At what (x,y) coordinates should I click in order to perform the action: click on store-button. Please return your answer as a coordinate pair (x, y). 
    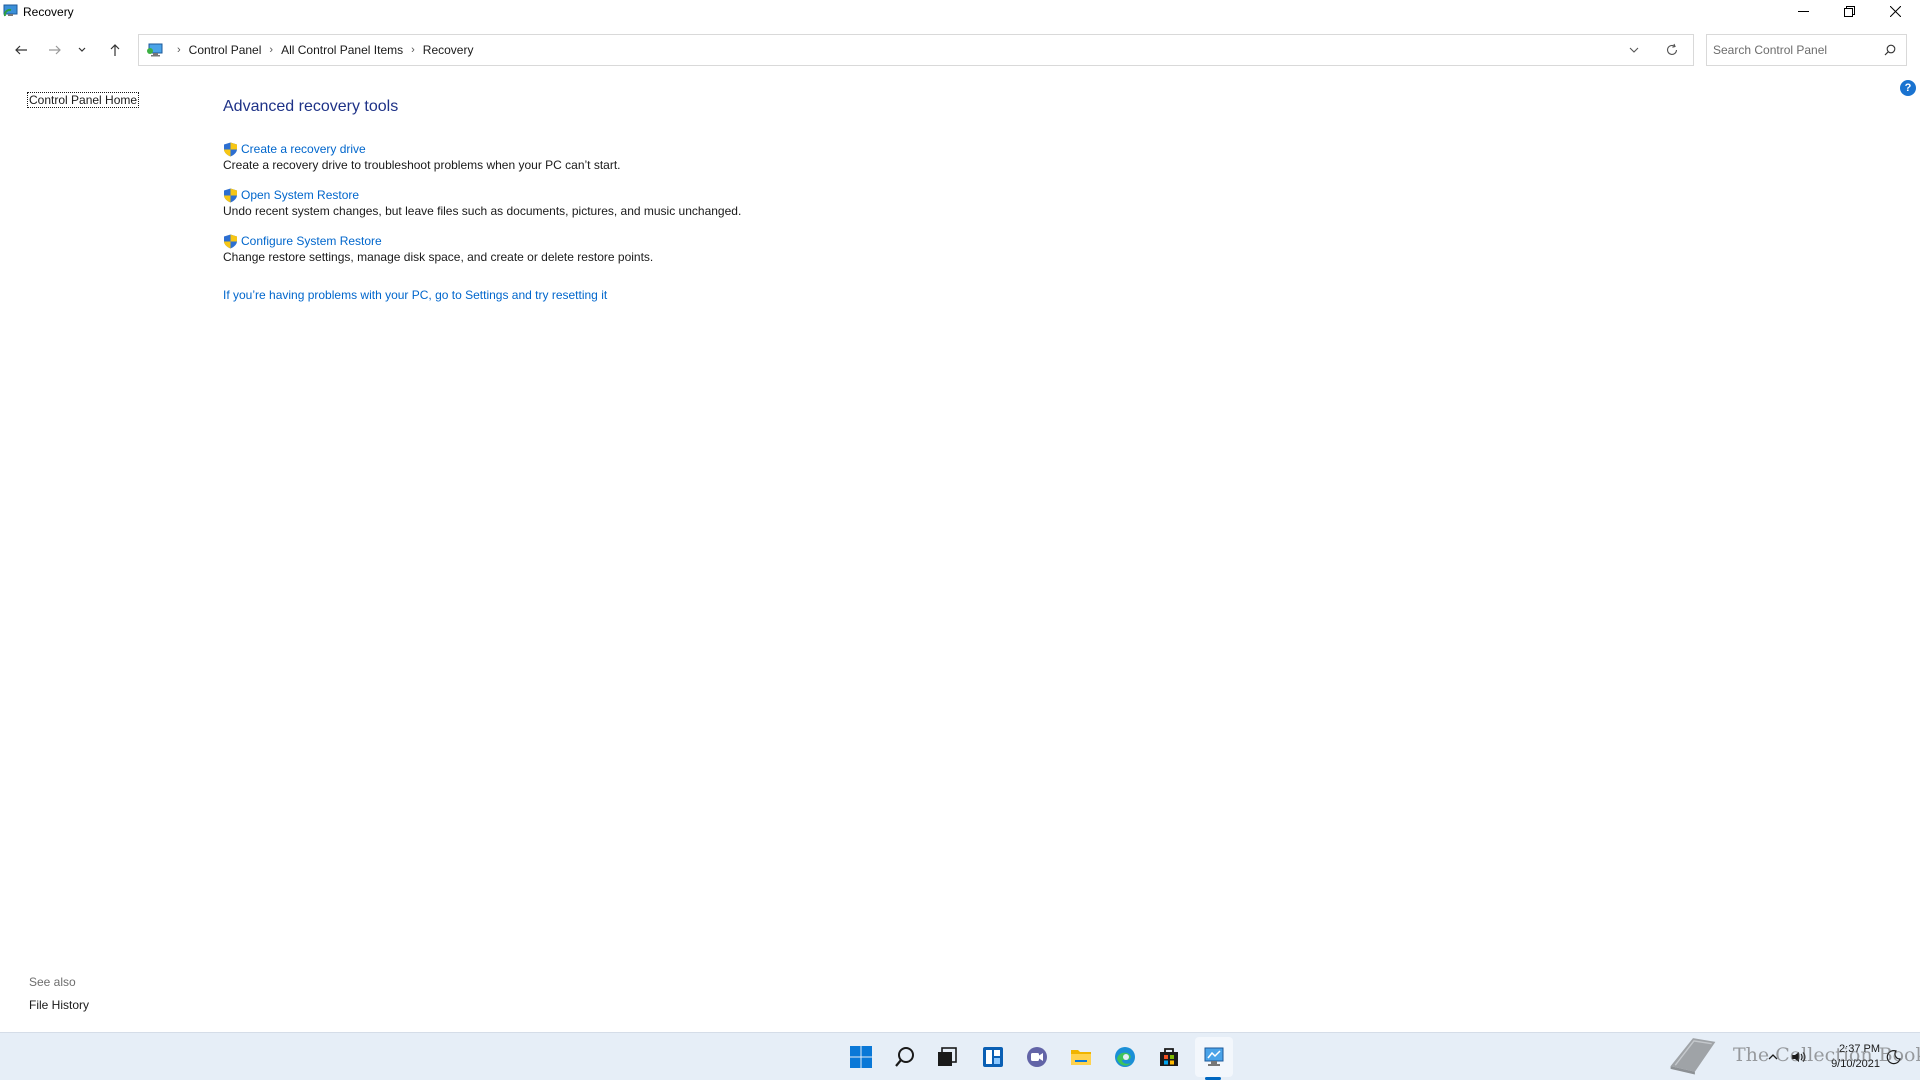
    Looking at the image, I should click on (1169, 1057).